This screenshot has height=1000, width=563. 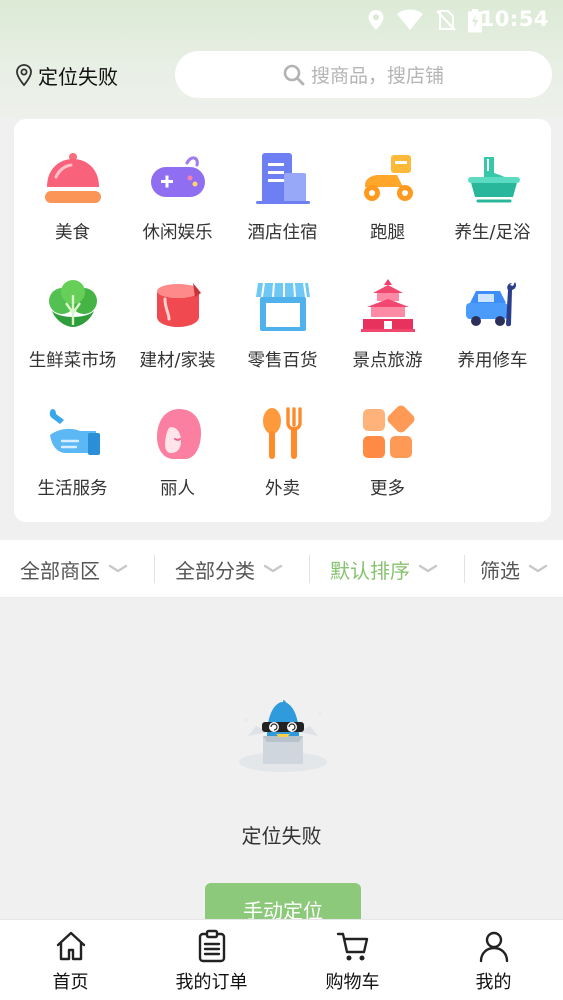 What do you see at coordinates (281, 20) in the screenshot?
I see `status-bar: 10:54` at bounding box center [281, 20].